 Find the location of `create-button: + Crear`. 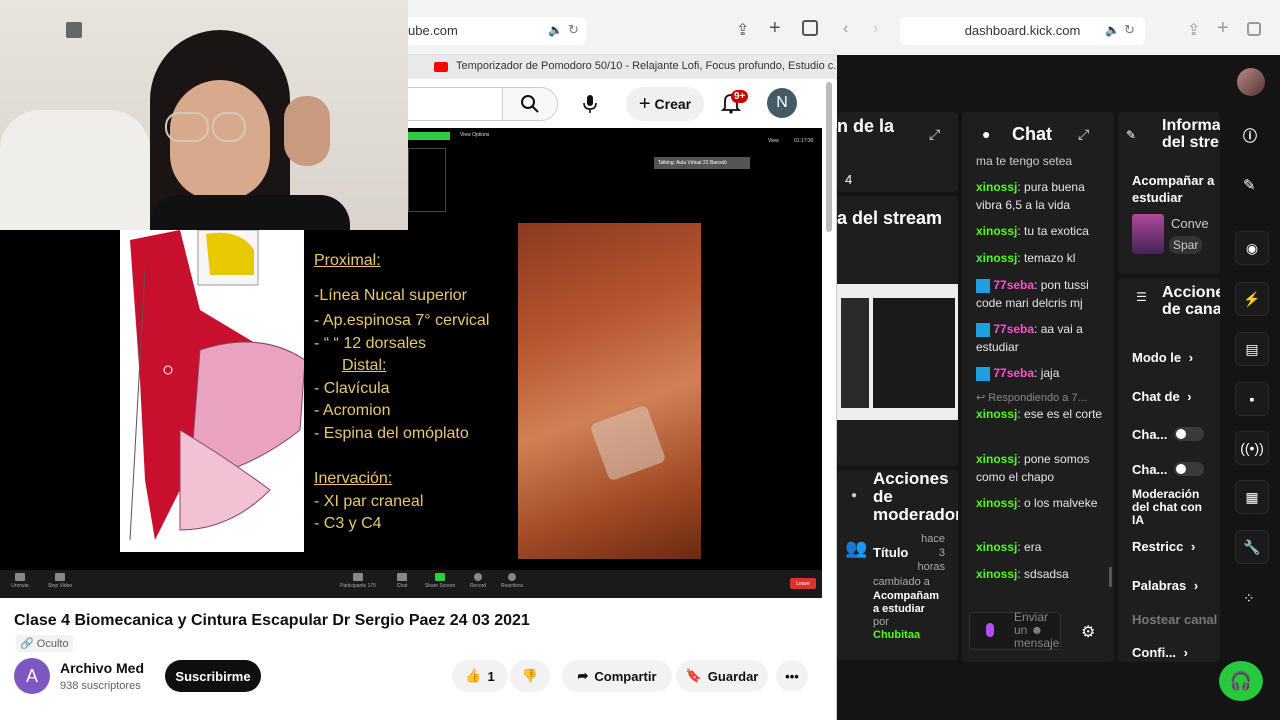

create-button: + Crear is located at coordinates (665, 104).